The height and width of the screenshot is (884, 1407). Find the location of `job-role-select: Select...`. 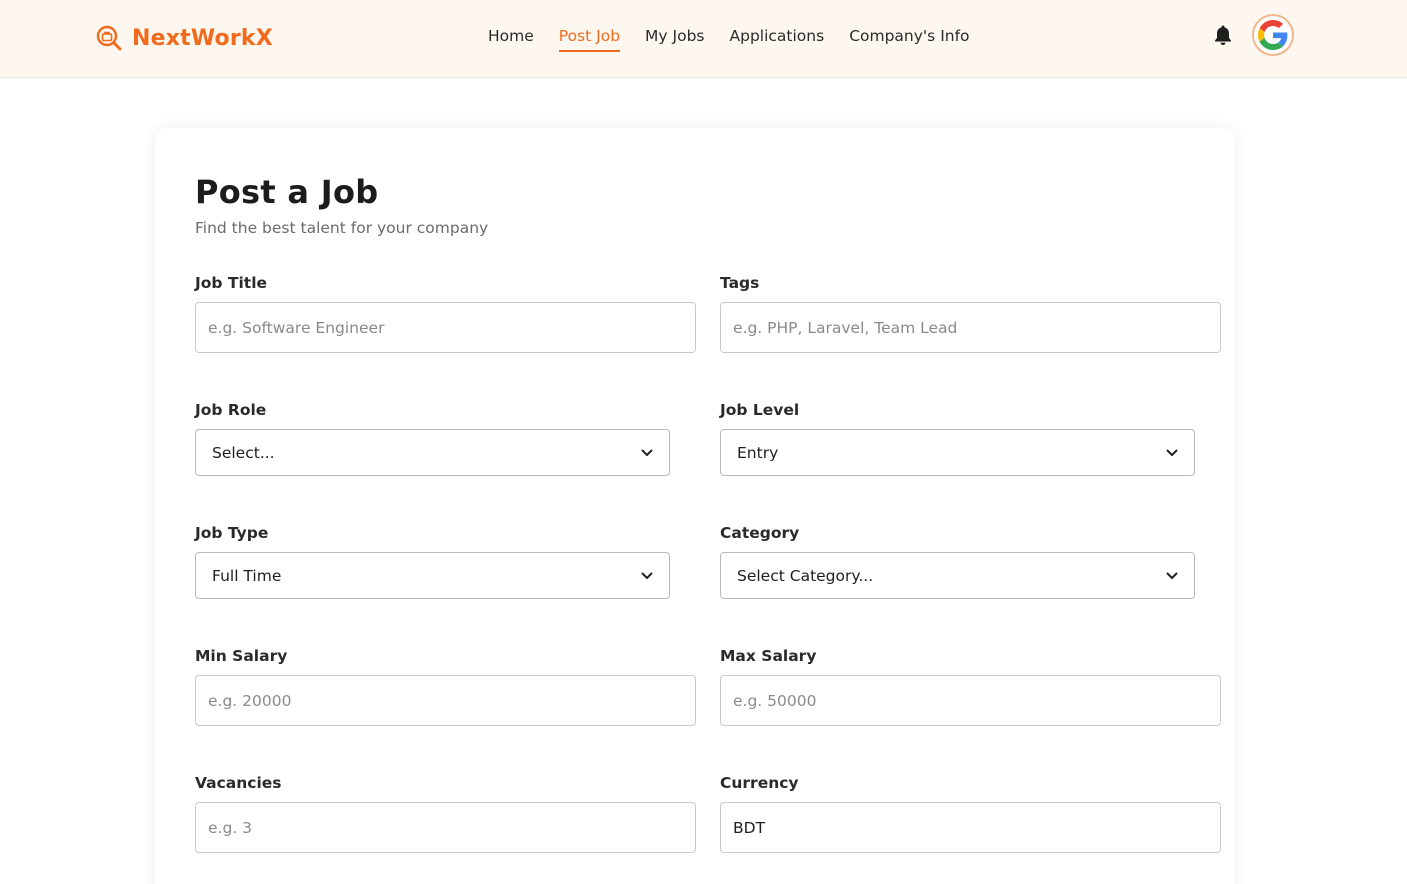

job-role-select: Select... is located at coordinates (432, 452).